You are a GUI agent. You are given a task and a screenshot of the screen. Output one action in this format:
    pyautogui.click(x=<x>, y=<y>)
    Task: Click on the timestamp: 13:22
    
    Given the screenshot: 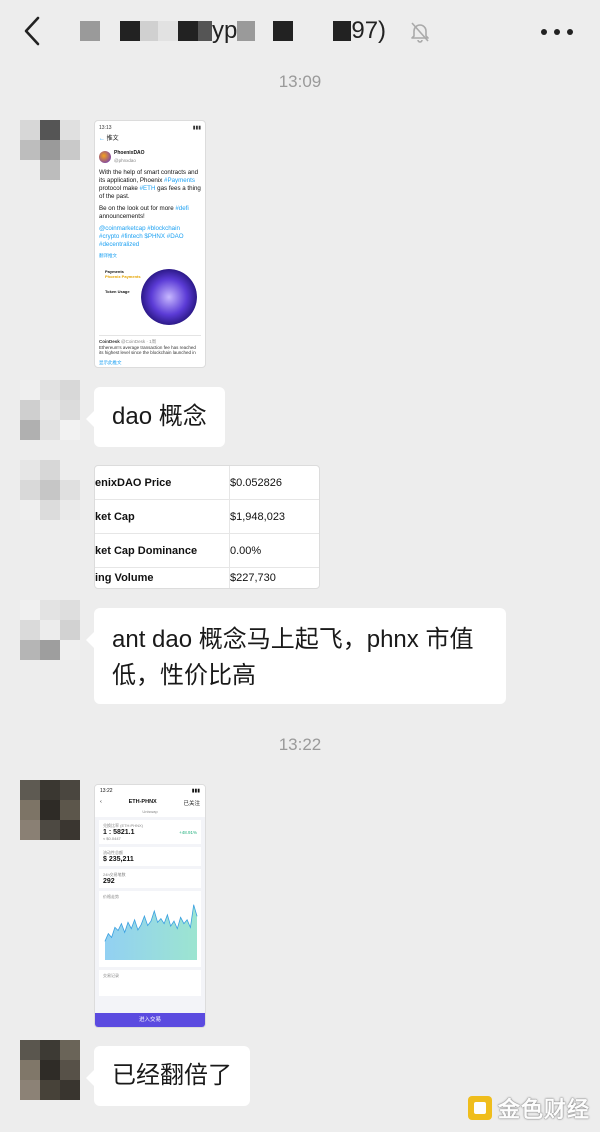 What is the action you would take?
    pyautogui.click(x=300, y=744)
    